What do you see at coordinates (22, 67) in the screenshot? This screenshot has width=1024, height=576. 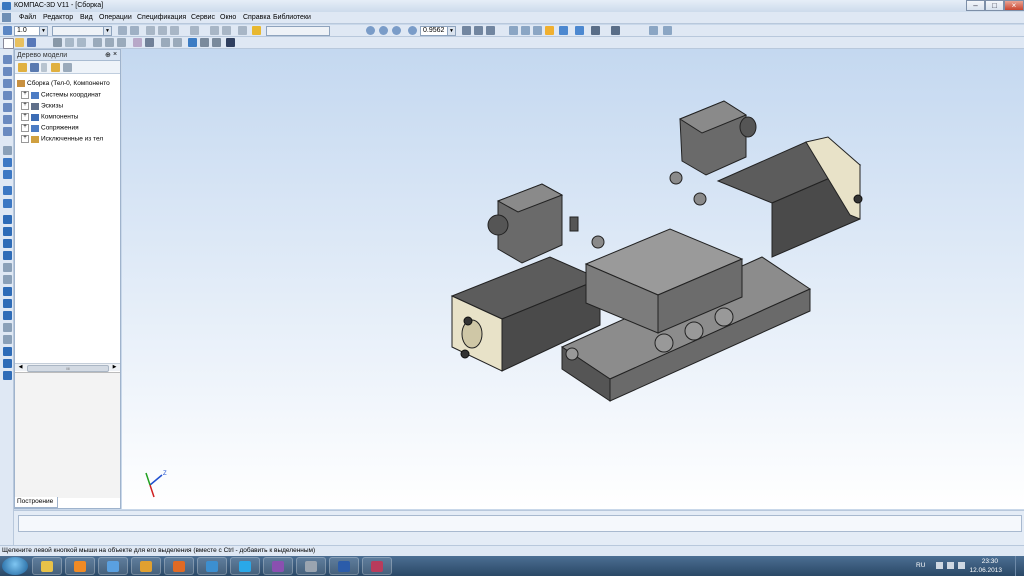 I see `tree-structure-icon` at bounding box center [22, 67].